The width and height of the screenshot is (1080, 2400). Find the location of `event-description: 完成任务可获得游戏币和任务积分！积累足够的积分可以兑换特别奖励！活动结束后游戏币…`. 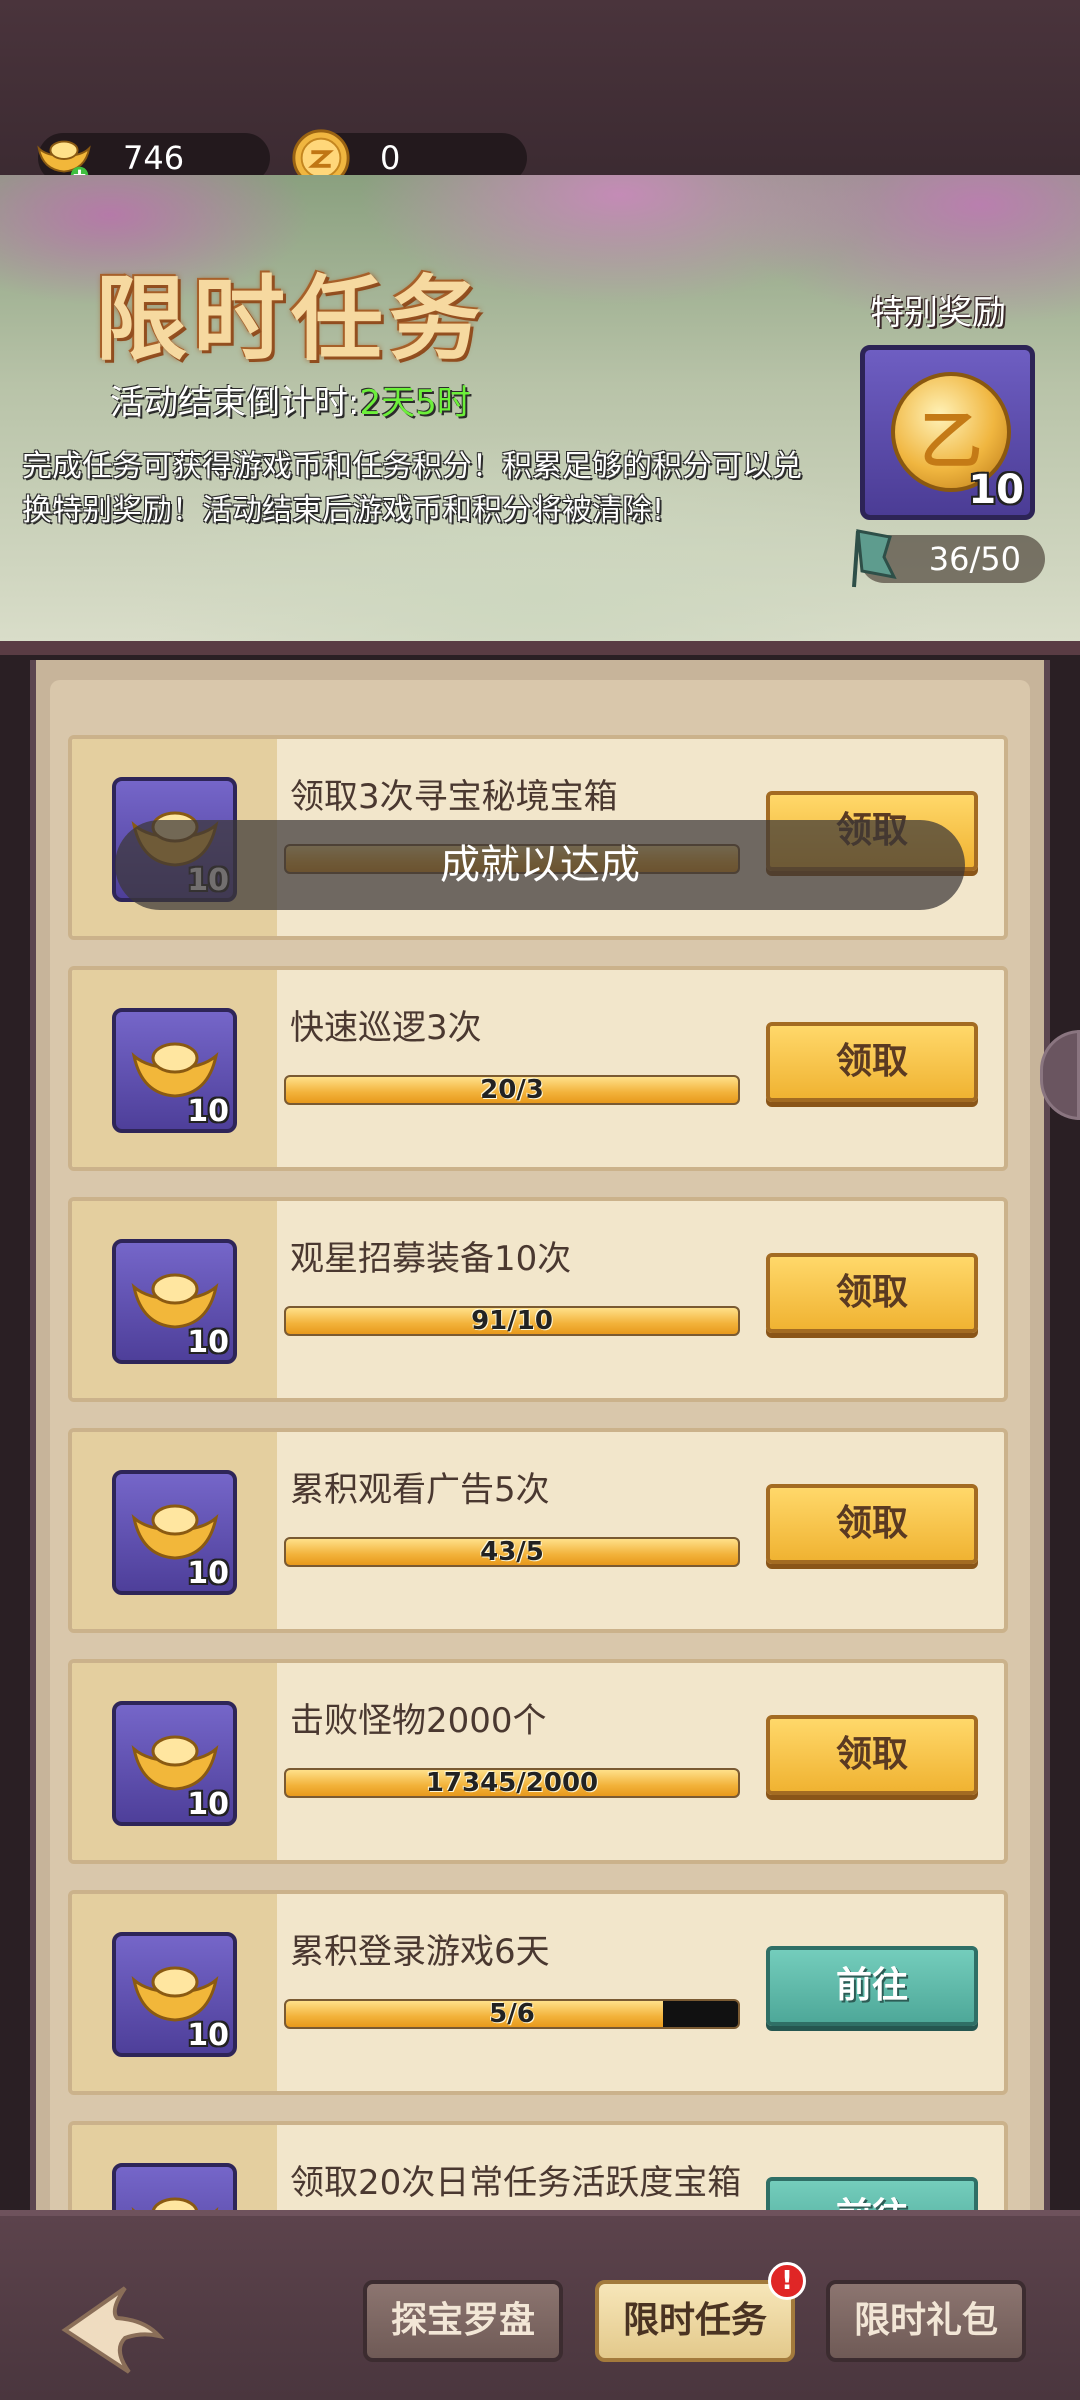

event-description: 完成任务可获得游戏币和任务积分！积累足够的积分可以兑换特别奖励！活动结束后游戏币… is located at coordinates (412, 488).